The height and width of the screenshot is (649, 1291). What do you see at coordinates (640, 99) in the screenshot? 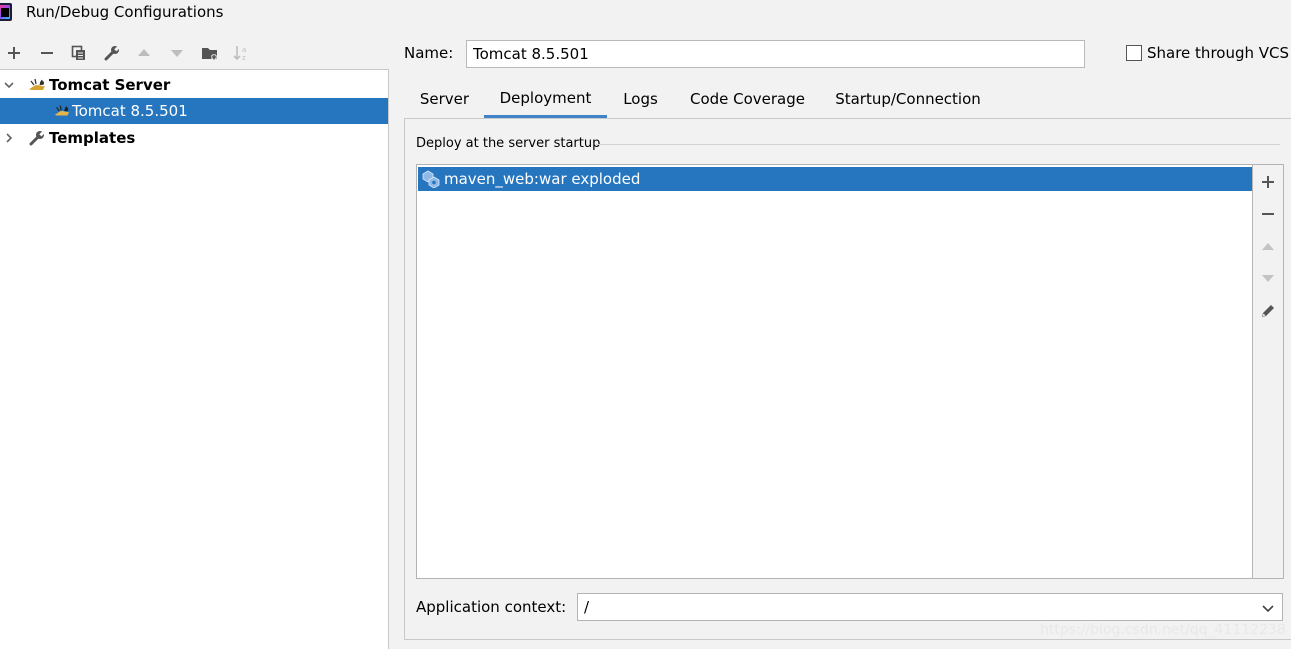
I see `tab-logs: Logs` at bounding box center [640, 99].